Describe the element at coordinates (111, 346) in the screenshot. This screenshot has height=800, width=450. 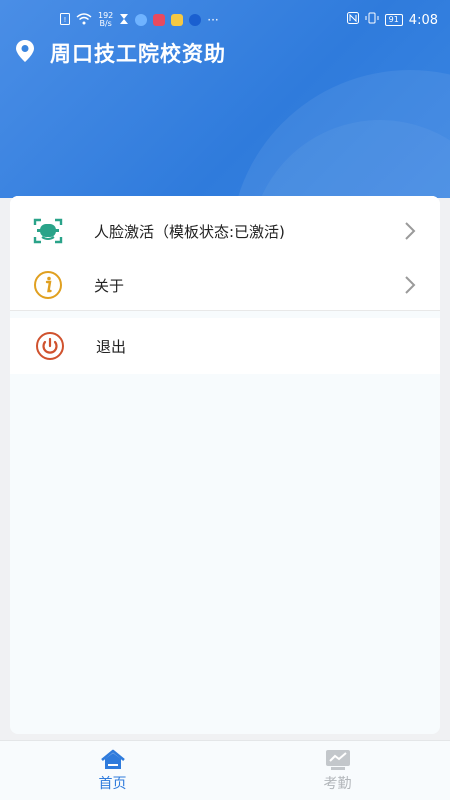
I see `logout-label: 退出` at that location.